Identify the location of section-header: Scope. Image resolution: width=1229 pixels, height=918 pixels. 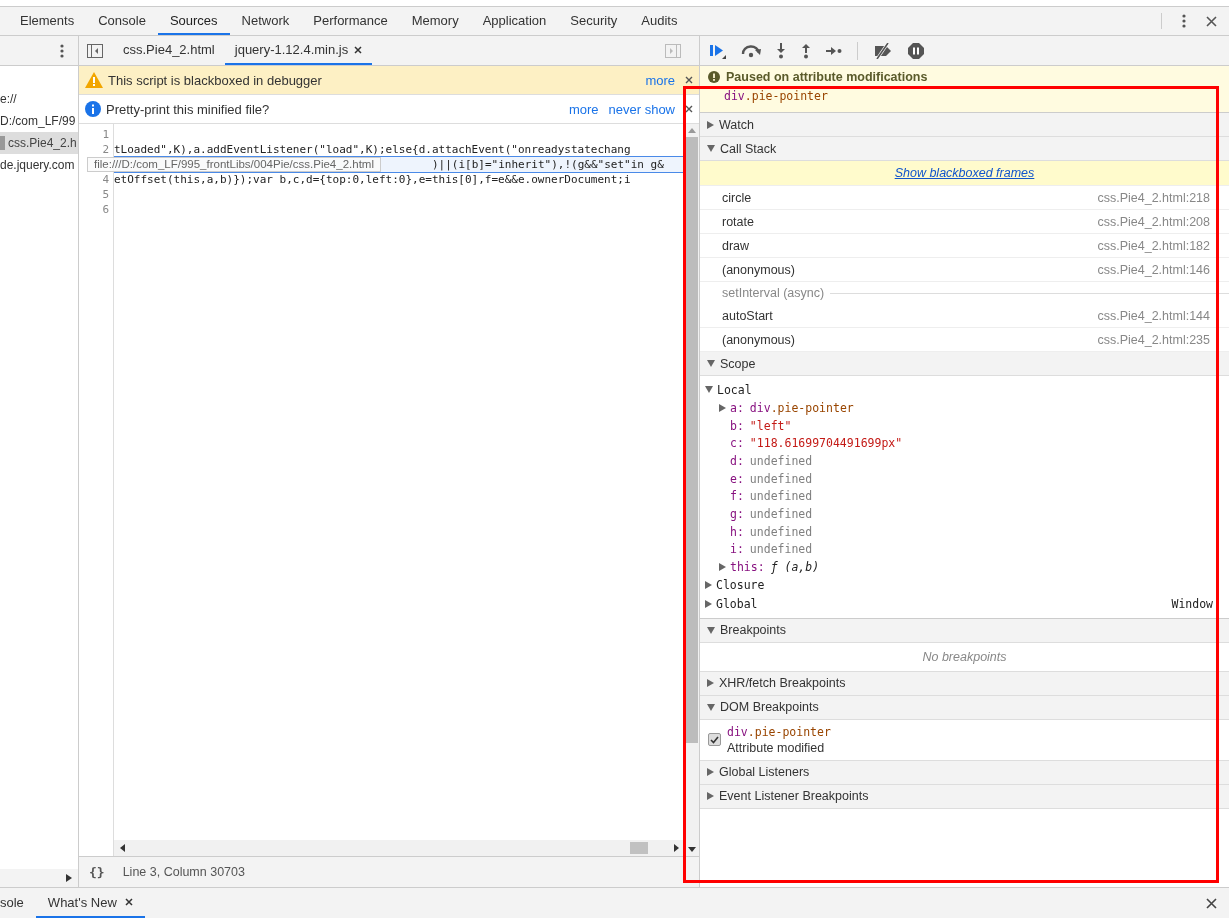
(964, 364).